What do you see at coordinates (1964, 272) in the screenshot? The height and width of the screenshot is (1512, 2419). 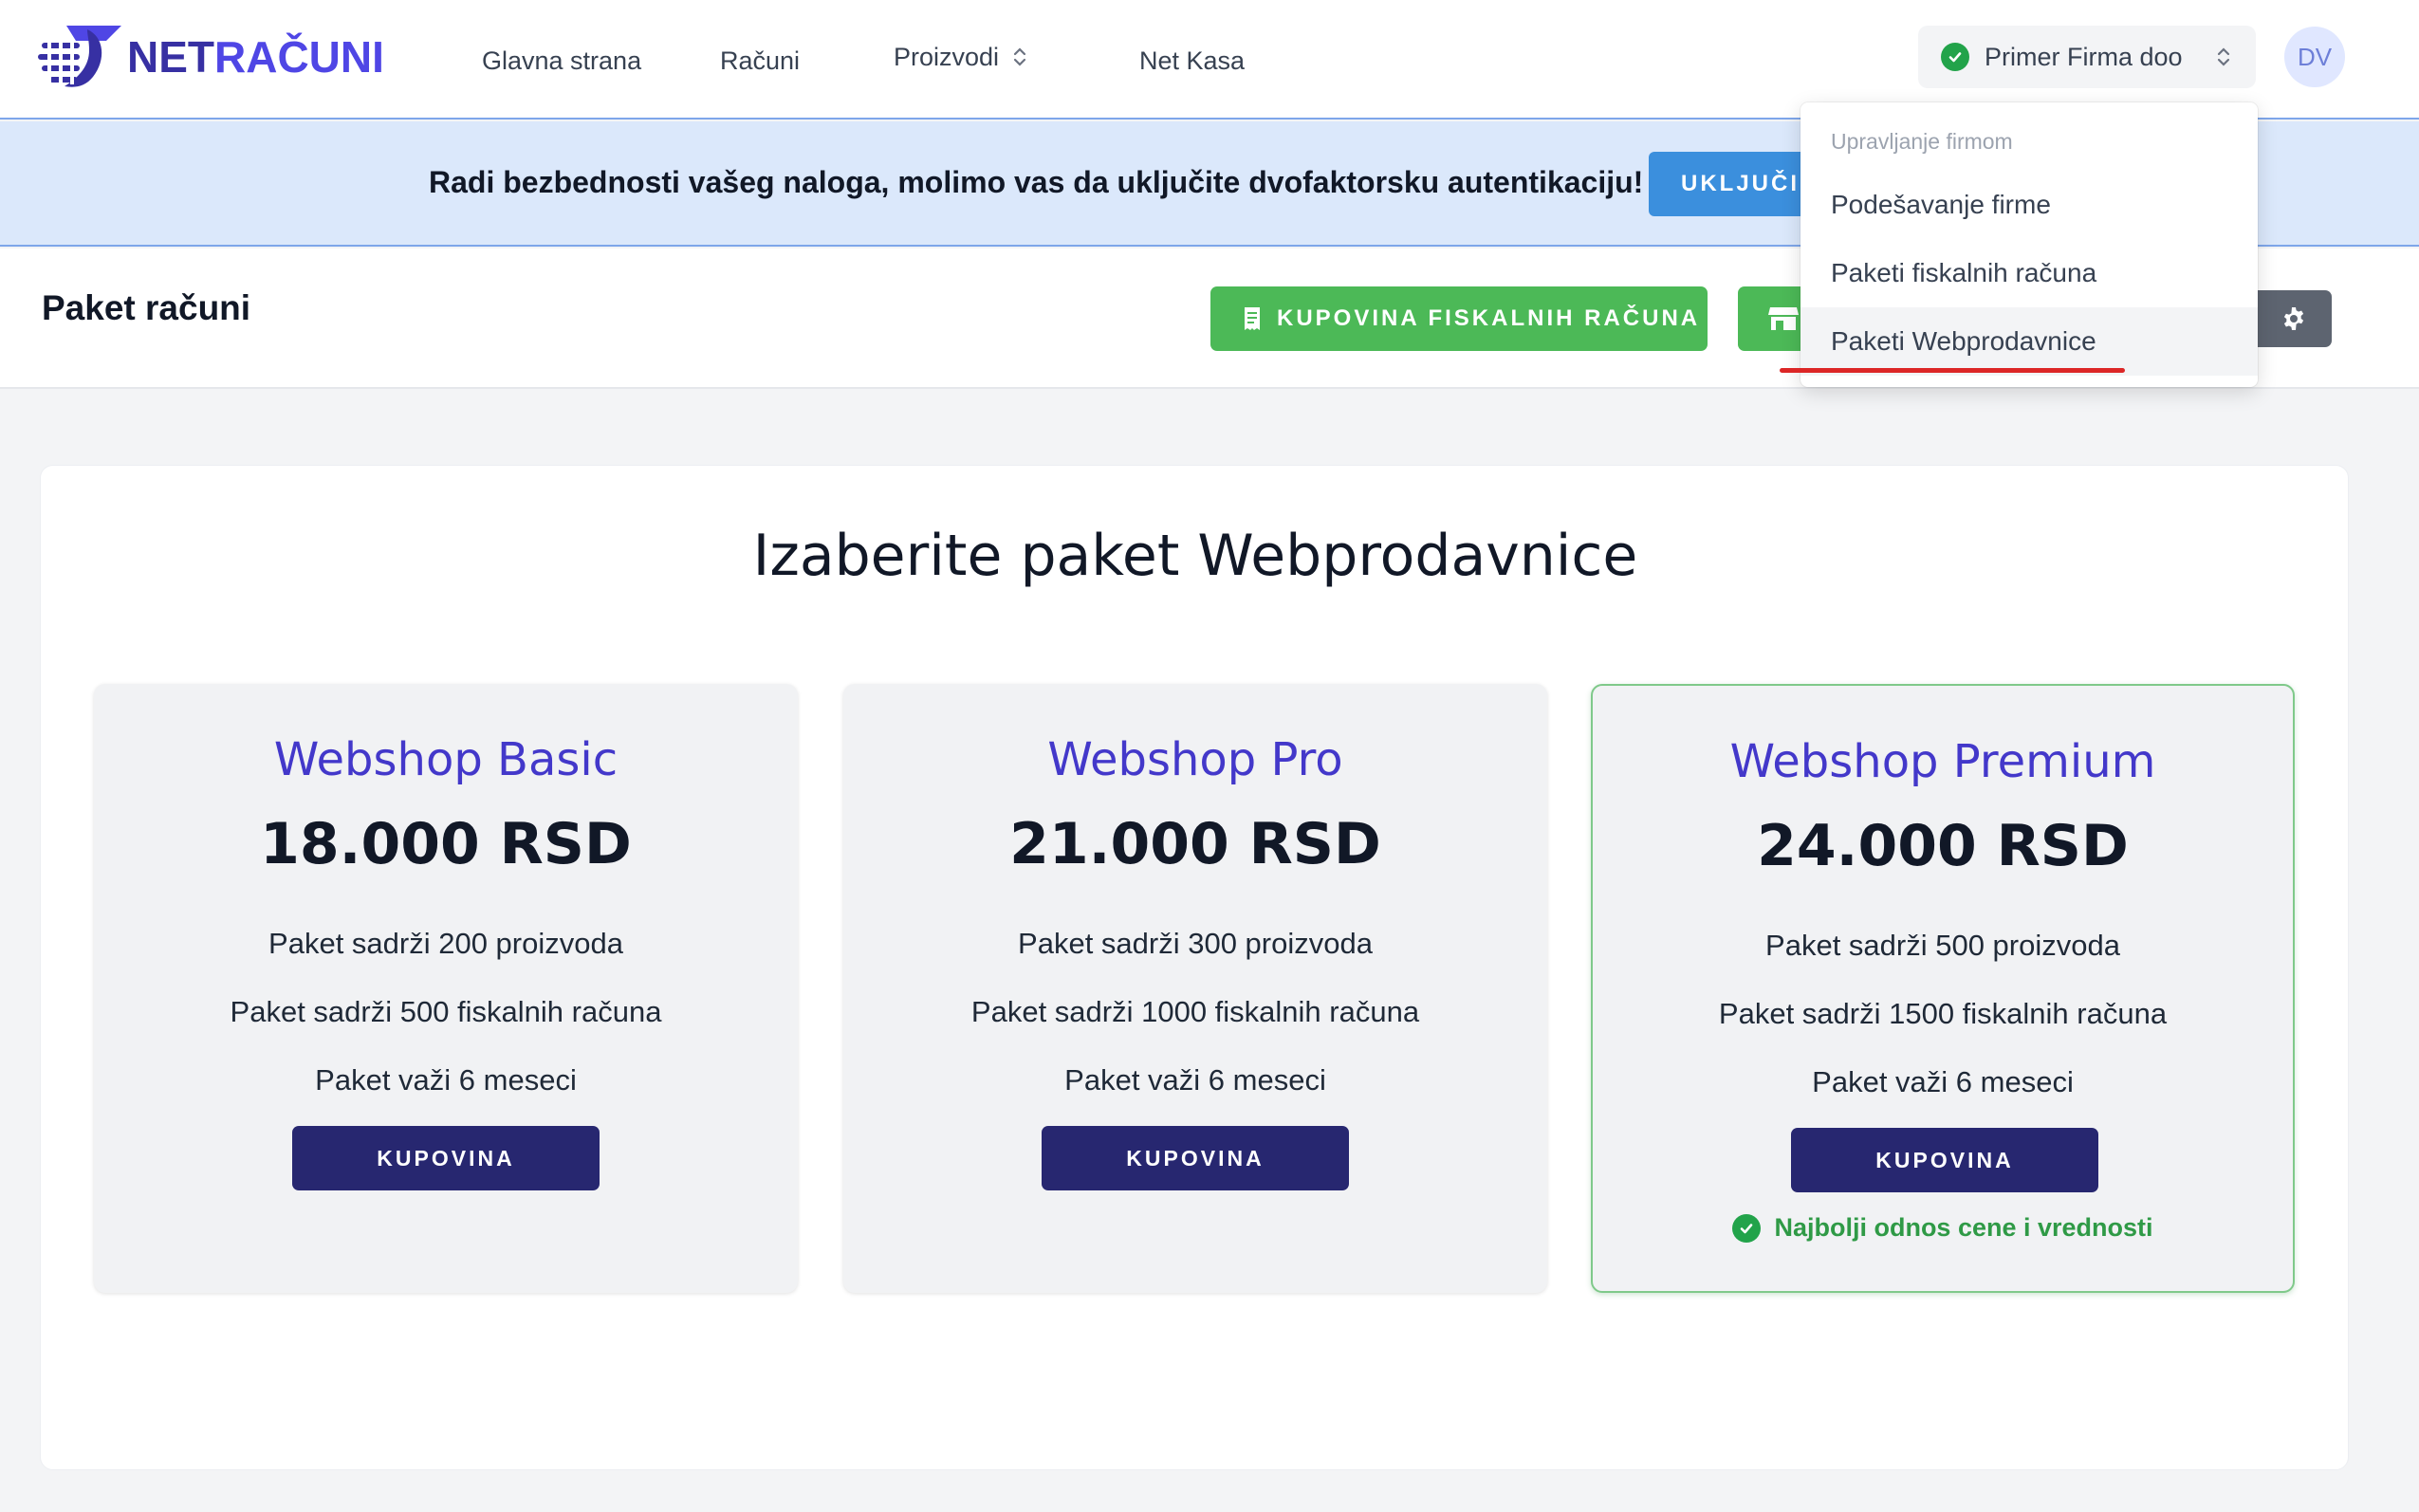 I see `menu-item-label: Paketi fiskalnih računa` at bounding box center [1964, 272].